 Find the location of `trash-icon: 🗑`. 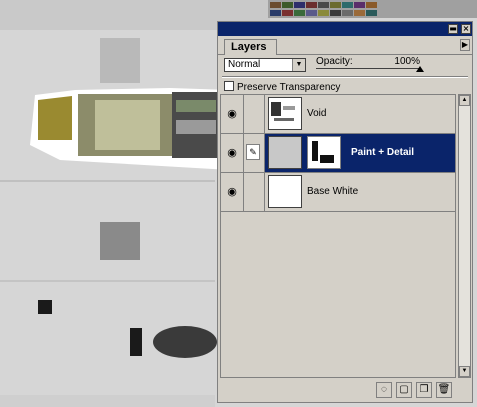

trash-icon: 🗑 is located at coordinates (444, 390).